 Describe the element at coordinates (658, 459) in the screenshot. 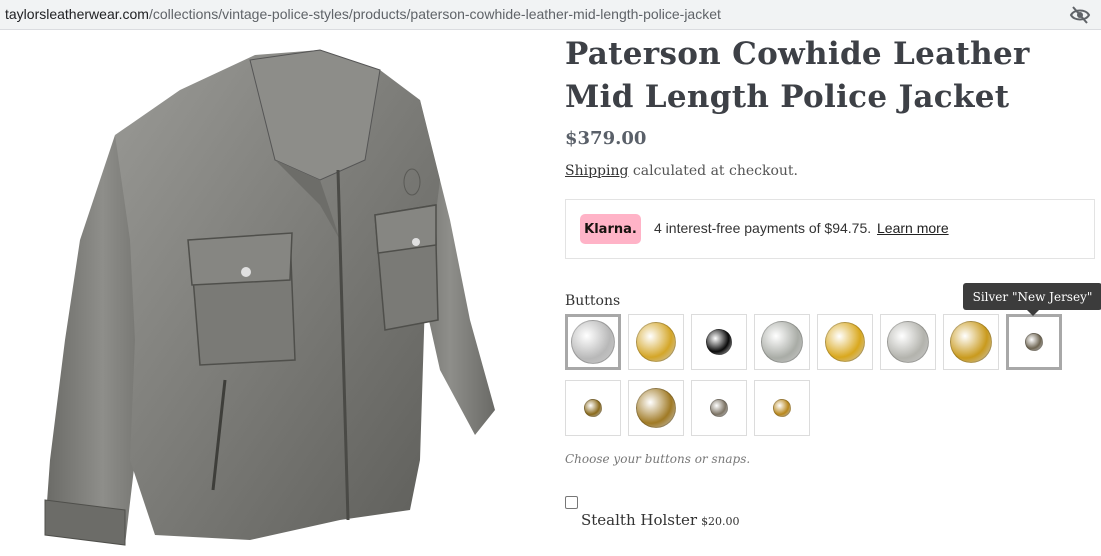

I see `buttons-hint: Choose your buttons or snaps.` at that location.